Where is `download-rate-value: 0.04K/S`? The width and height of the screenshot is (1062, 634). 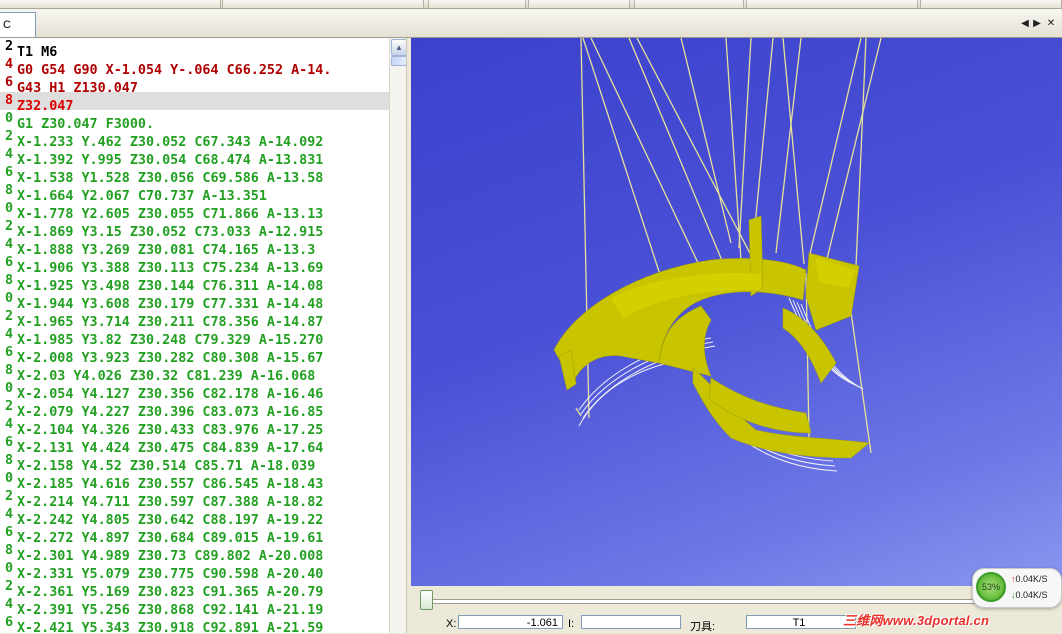
download-rate-value: 0.04K/S is located at coordinates (1031, 595).